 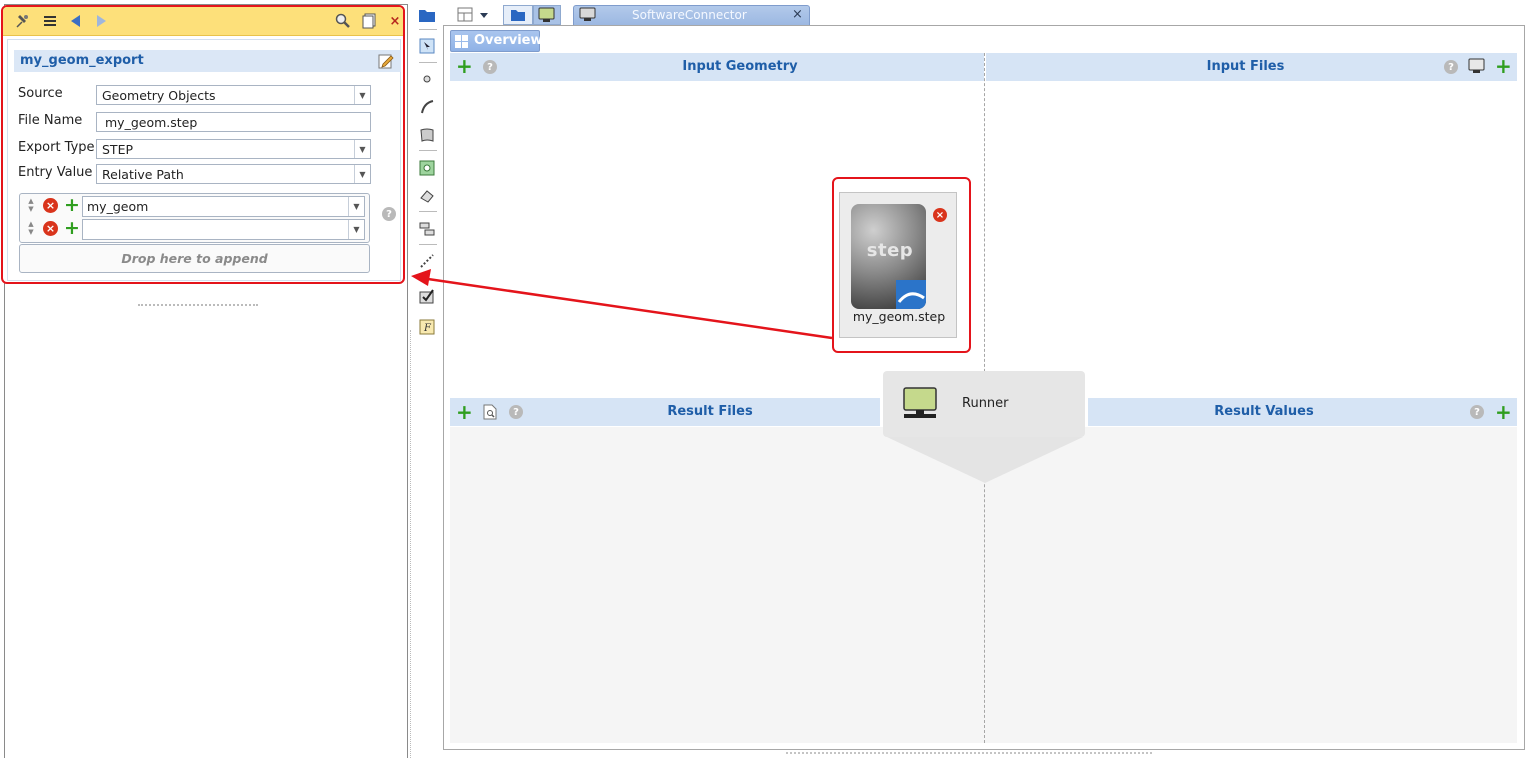 I want to click on list-item: ▲ ▼ × + my_geom ▼, so click(x=194, y=206).